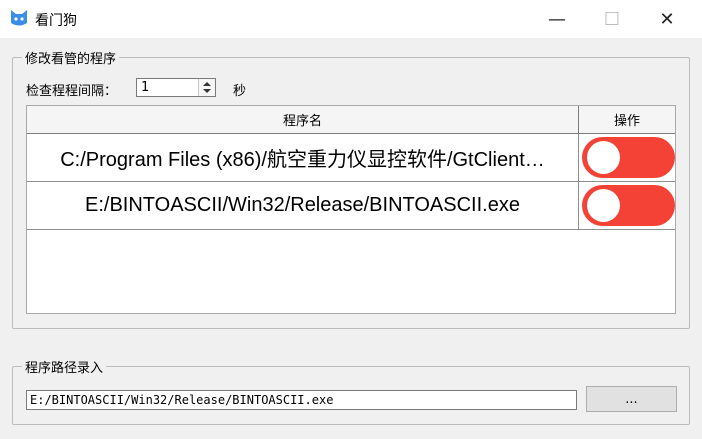 The width and height of the screenshot is (702, 439). Describe the element at coordinates (64, 366) in the screenshot. I see `path-entry-legend: 程序路径录入` at that location.